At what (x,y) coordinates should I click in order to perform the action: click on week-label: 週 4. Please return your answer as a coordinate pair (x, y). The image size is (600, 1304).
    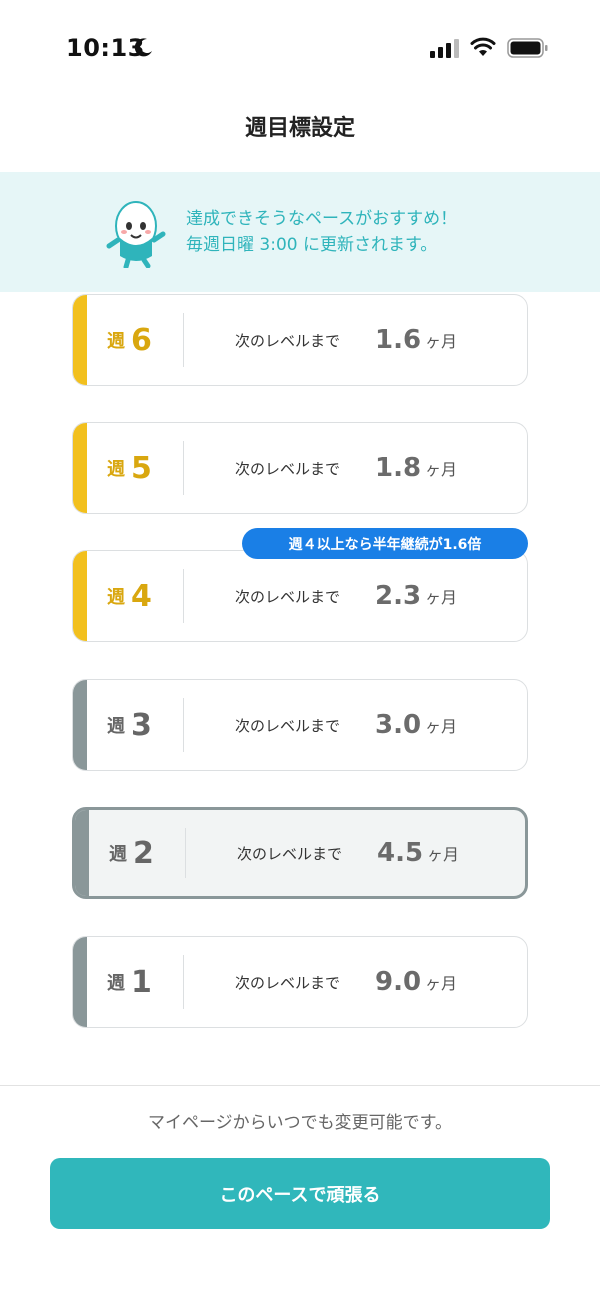
    Looking at the image, I should click on (147, 596).